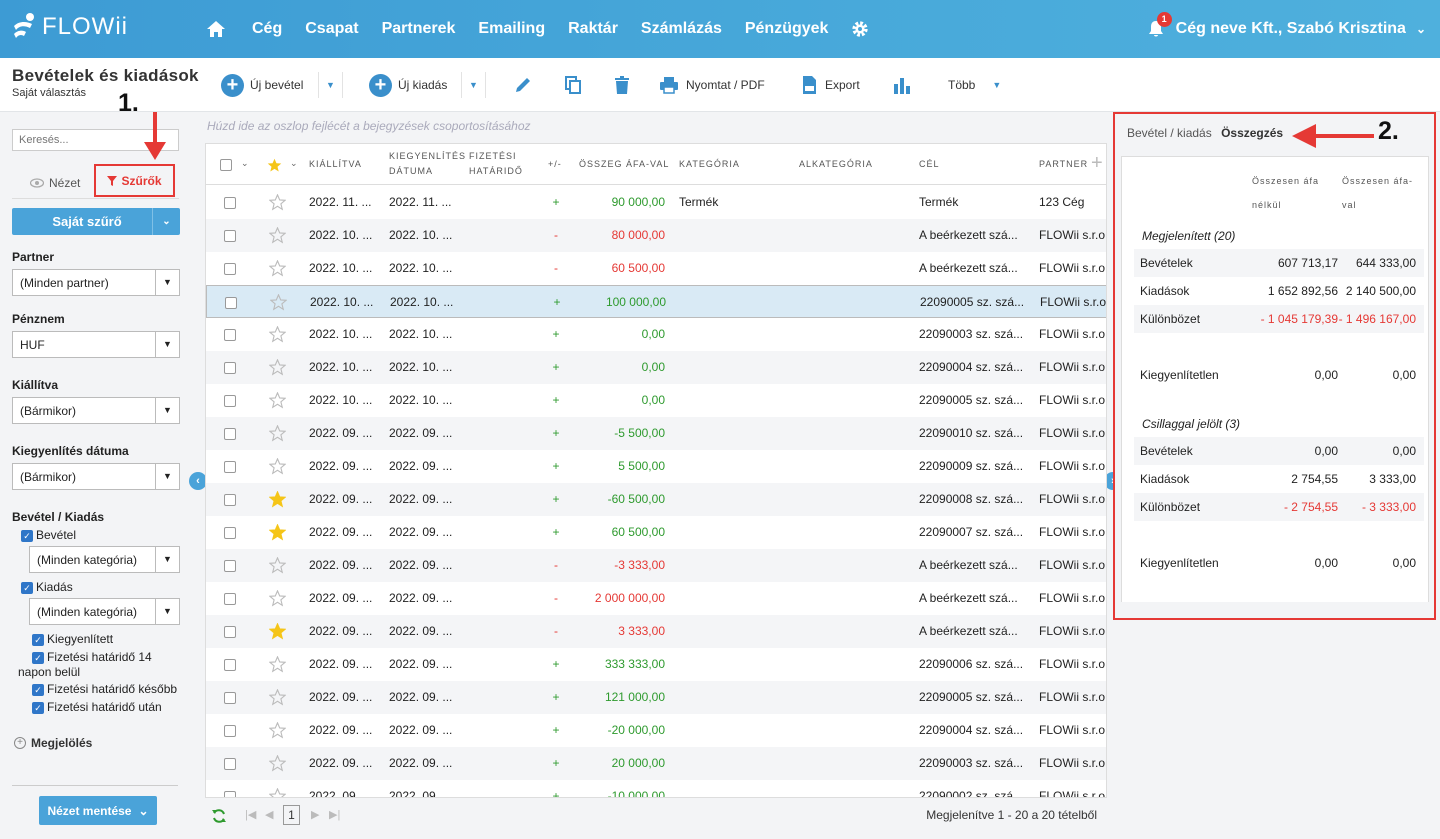 The width and height of the screenshot is (1440, 839). Describe the element at coordinates (96, 344) in the screenshot. I see `currency-select: HUF ▼` at that location.